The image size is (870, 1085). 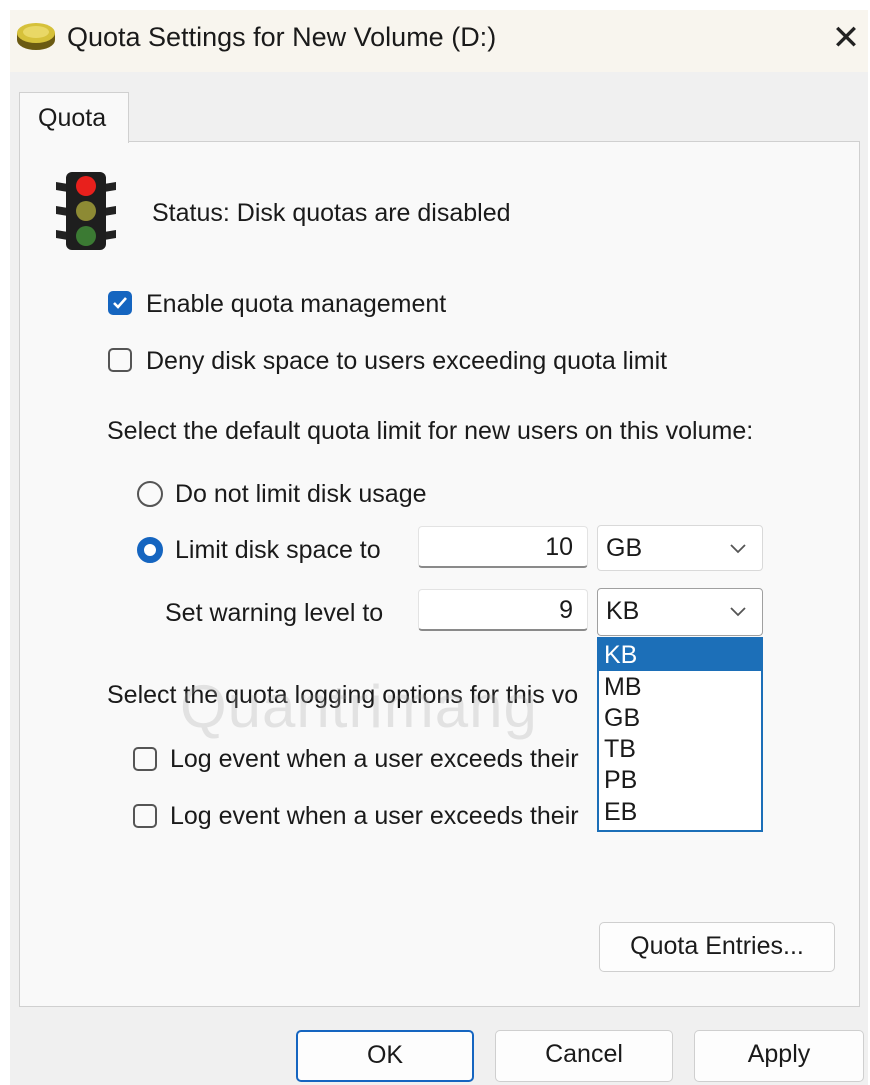 What do you see at coordinates (374, 816) in the screenshot?
I see `log-warning-label: Log event when a user exceeds their` at bounding box center [374, 816].